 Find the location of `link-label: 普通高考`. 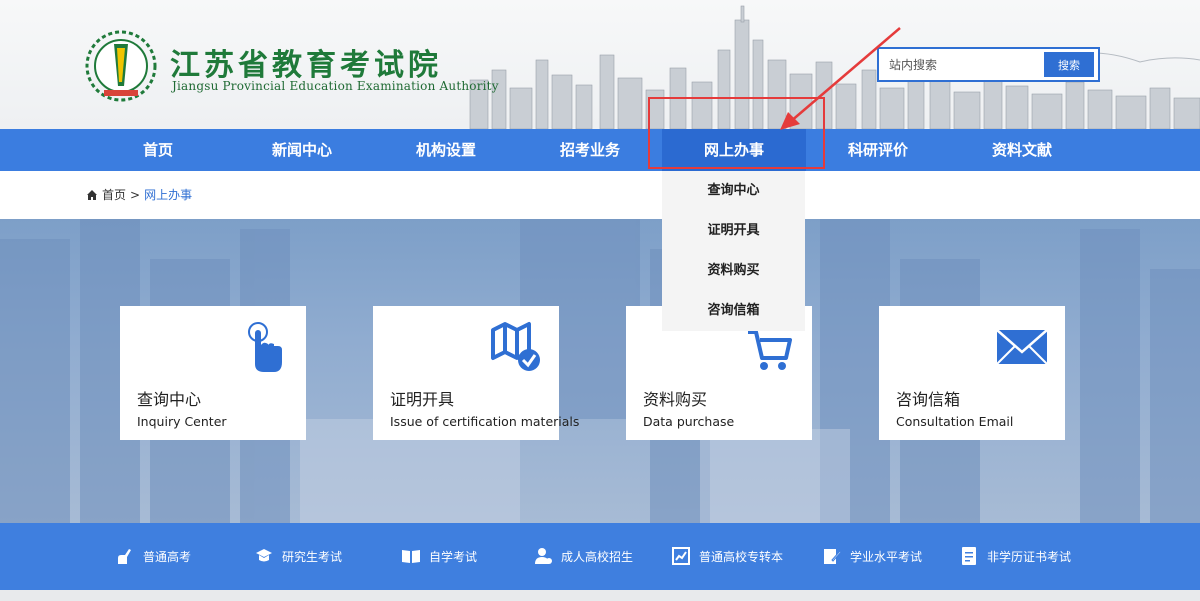

link-label: 普通高考 is located at coordinates (167, 556).